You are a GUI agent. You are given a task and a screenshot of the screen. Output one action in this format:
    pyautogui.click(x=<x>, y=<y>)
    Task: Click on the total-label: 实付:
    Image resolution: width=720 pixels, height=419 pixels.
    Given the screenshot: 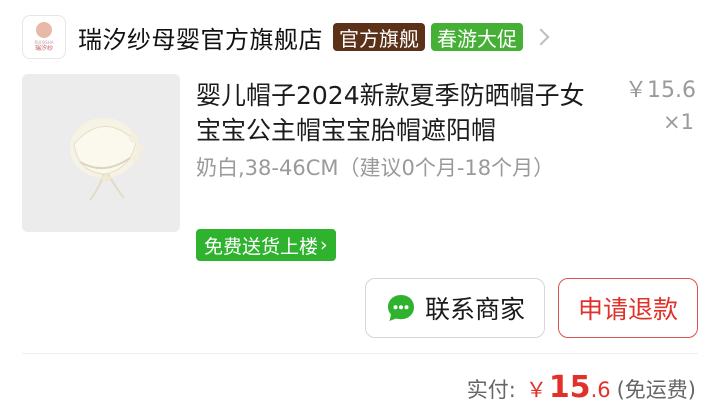 What is the action you would take?
    pyautogui.click(x=491, y=390)
    